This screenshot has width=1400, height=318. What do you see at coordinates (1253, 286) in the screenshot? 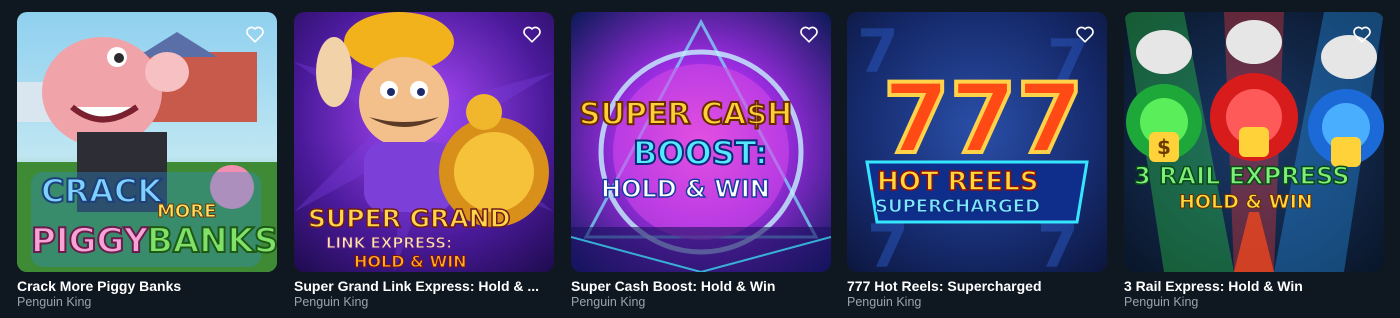
I see `game-title: 3 Rail Express: Hold & Win` at bounding box center [1253, 286].